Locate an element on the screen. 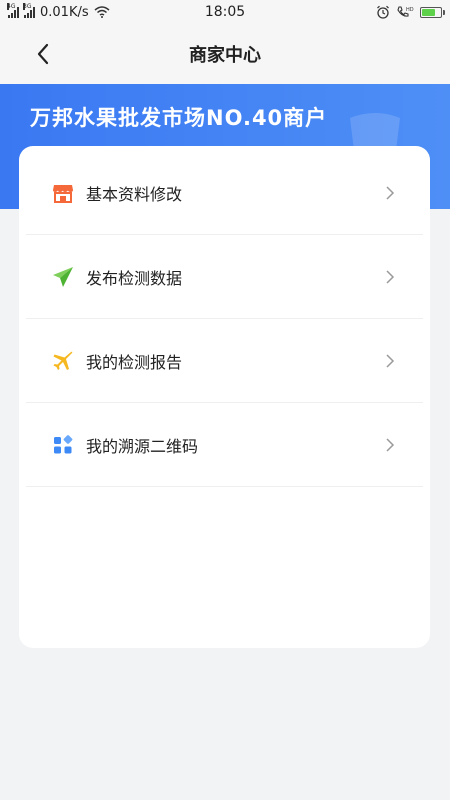 The width and height of the screenshot is (450, 800). signal-icon-2: 3G is located at coordinates (29, 10).